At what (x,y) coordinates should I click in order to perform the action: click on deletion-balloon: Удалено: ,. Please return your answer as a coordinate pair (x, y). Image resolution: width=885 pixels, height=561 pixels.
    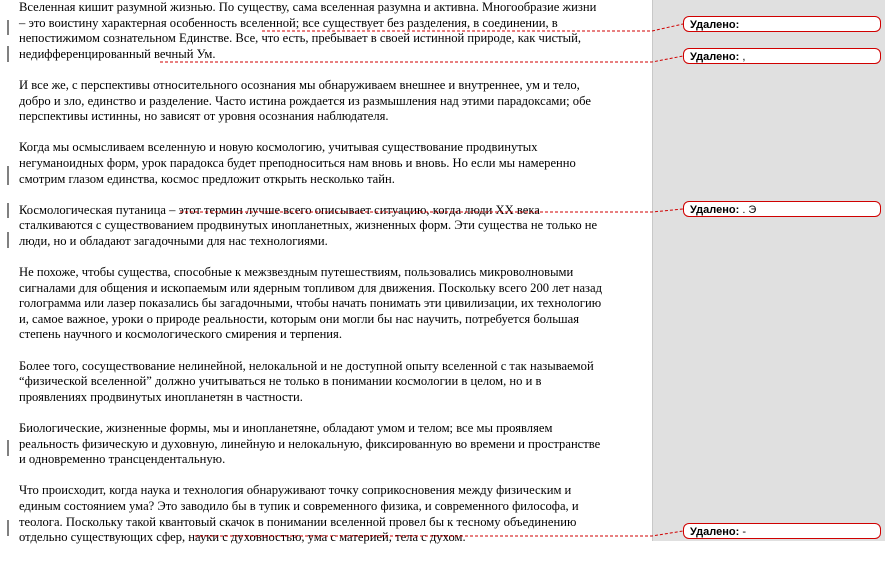
    Looking at the image, I should click on (782, 56).